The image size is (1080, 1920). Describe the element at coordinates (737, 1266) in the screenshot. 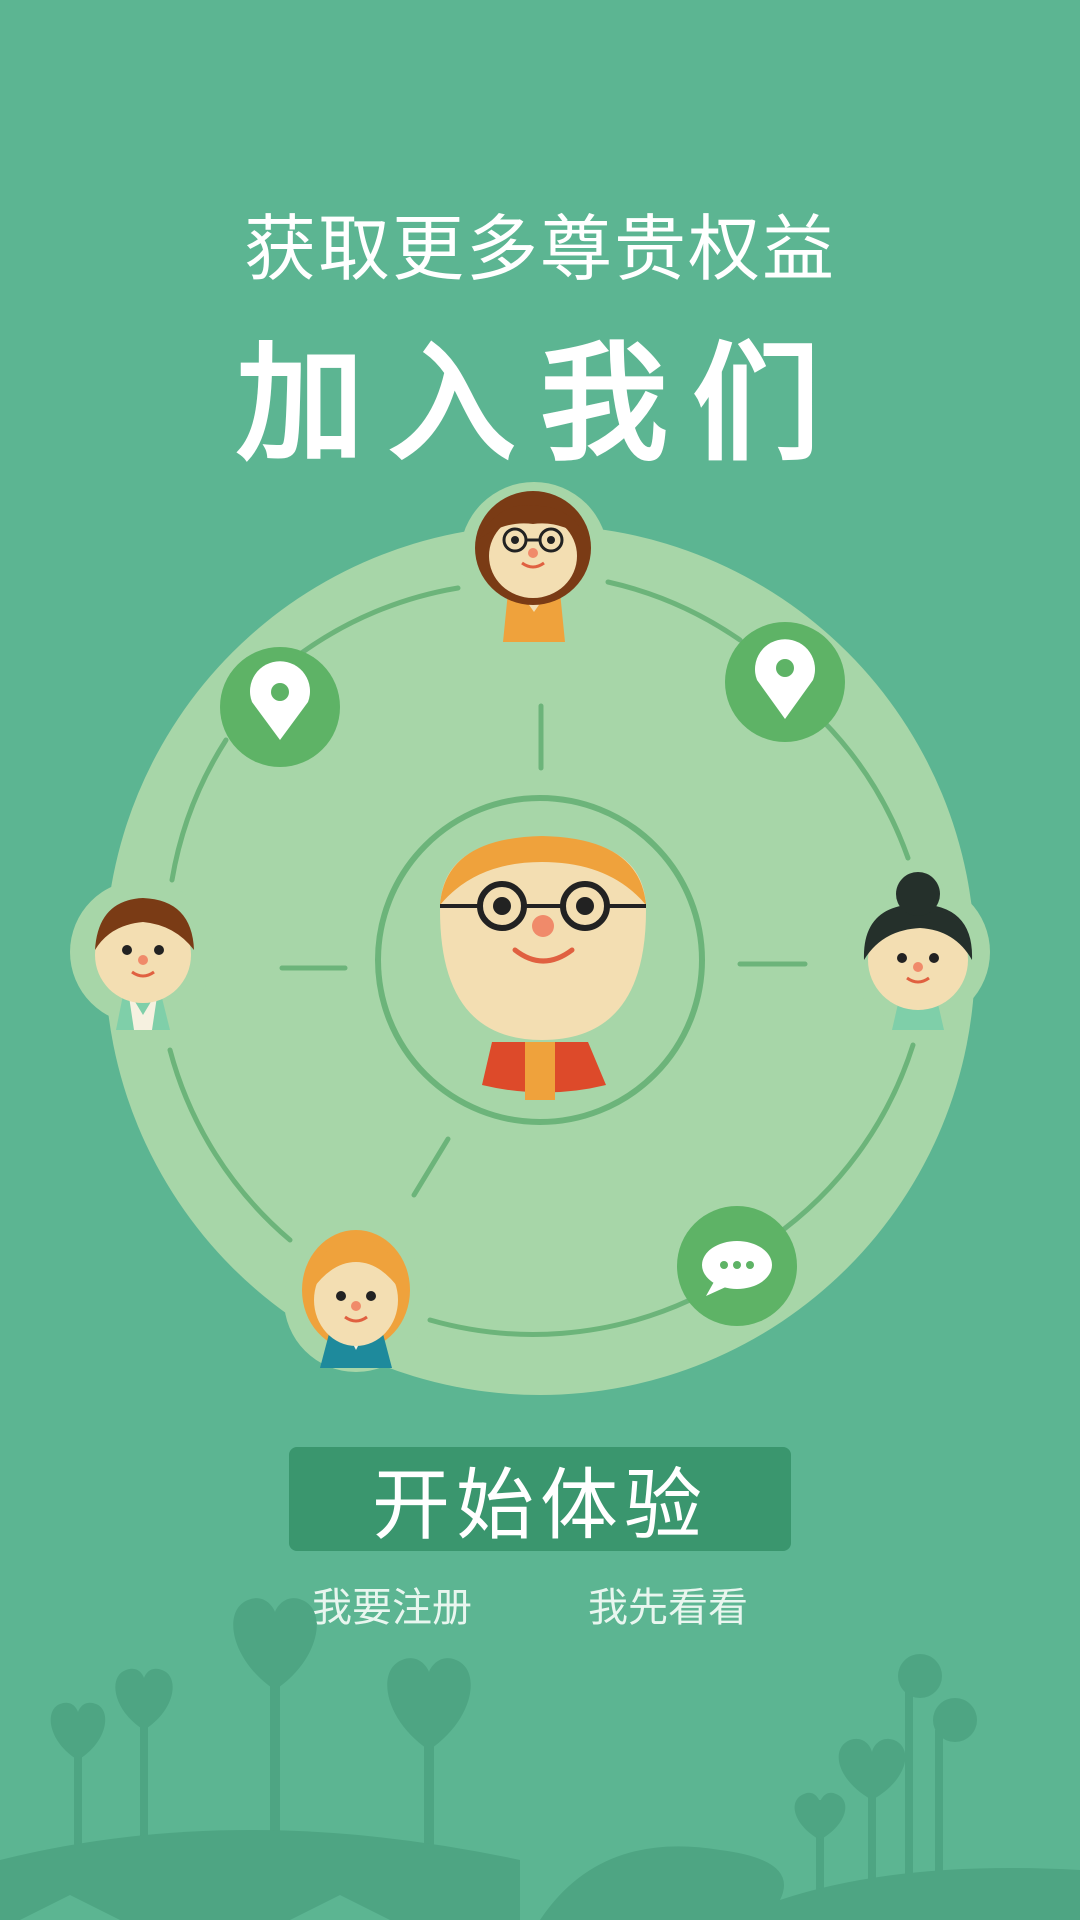

I see `chat-bubble-icon` at that location.